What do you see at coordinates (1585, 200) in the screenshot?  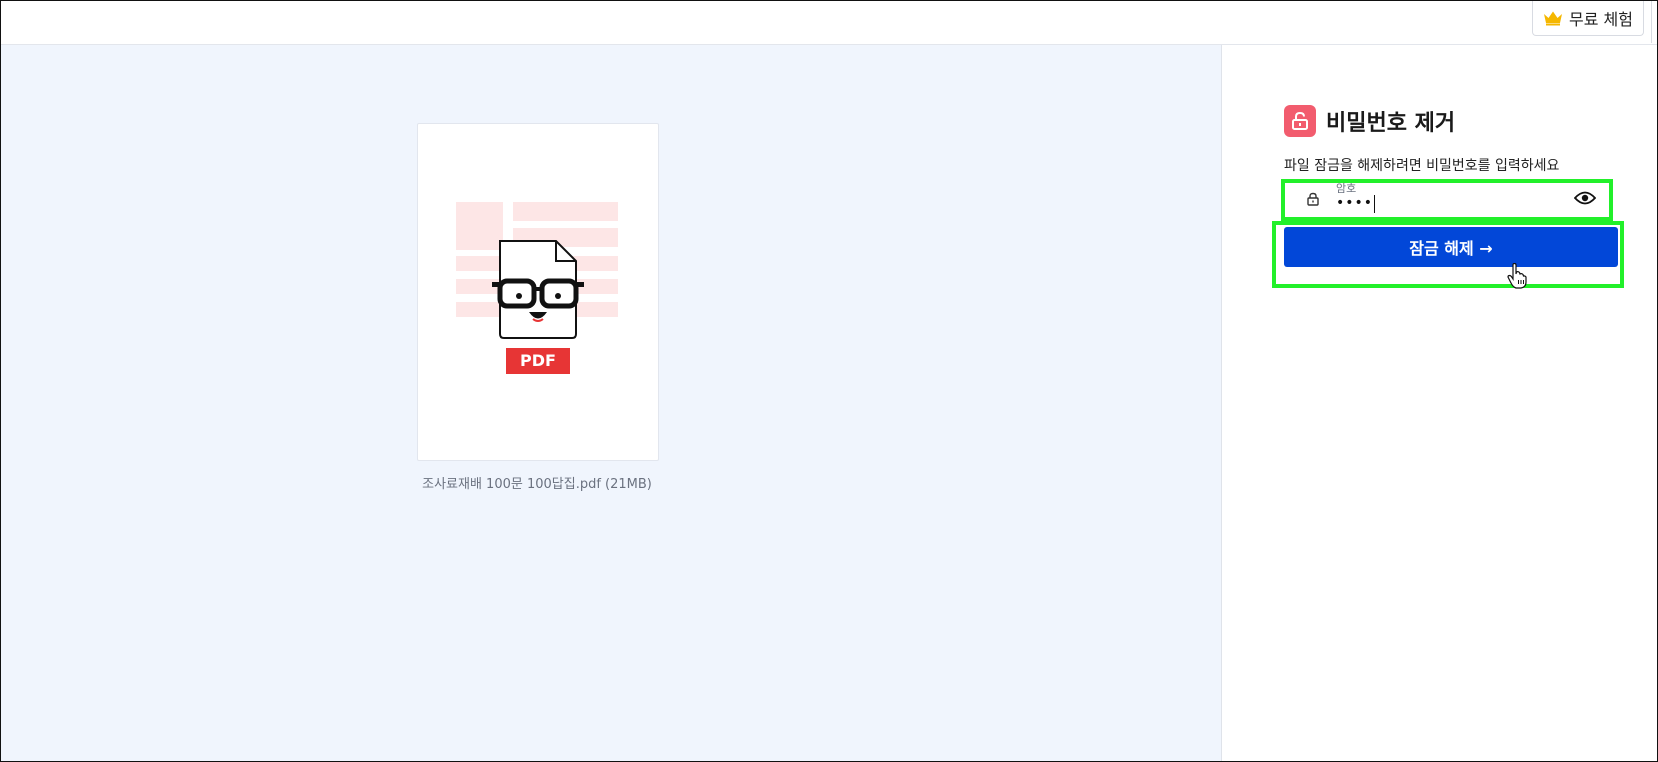 I see `eye-icon` at bounding box center [1585, 200].